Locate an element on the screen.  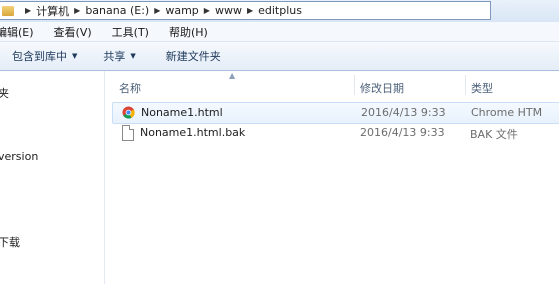
nav-item-version: version is located at coordinates (19, 156).